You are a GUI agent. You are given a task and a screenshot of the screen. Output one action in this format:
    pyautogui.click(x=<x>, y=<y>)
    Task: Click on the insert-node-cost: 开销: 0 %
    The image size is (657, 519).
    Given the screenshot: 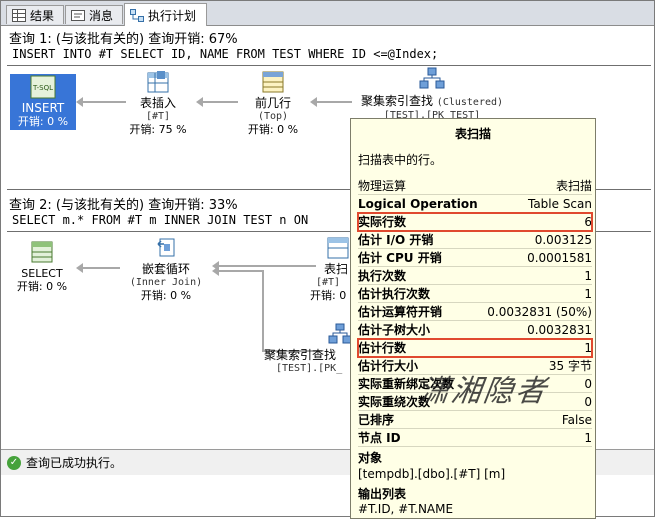 What is the action you would take?
    pyautogui.click(x=43, y=121)
    